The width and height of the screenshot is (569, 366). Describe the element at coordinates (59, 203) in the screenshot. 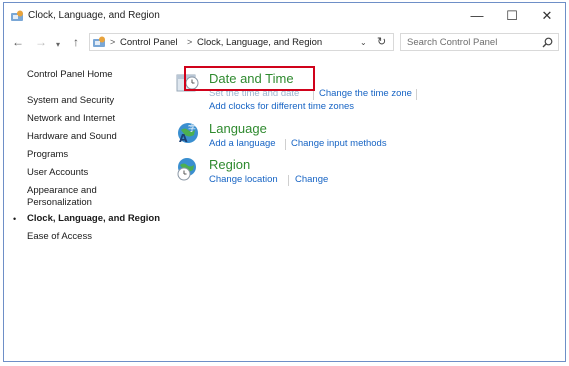

I see `sidebar-item-personalization: Personalization` at that location.